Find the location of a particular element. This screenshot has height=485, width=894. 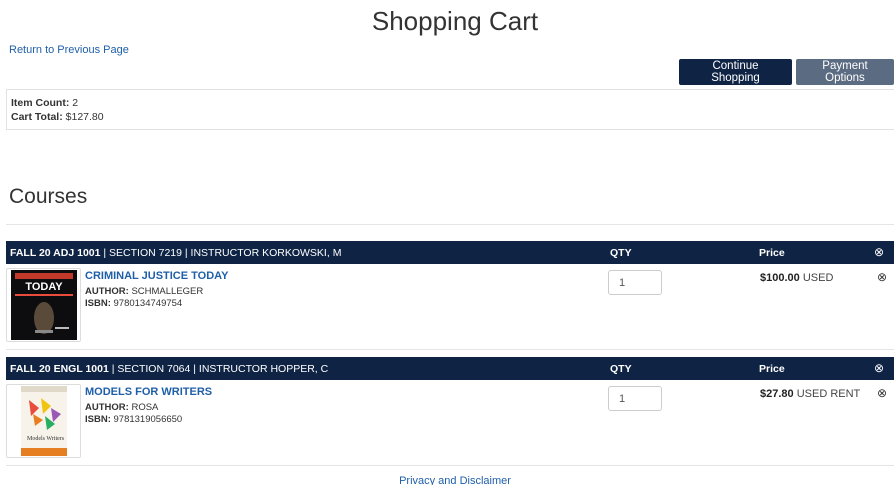

item-price: $100.00 USED is located at coordinates (796, 278).